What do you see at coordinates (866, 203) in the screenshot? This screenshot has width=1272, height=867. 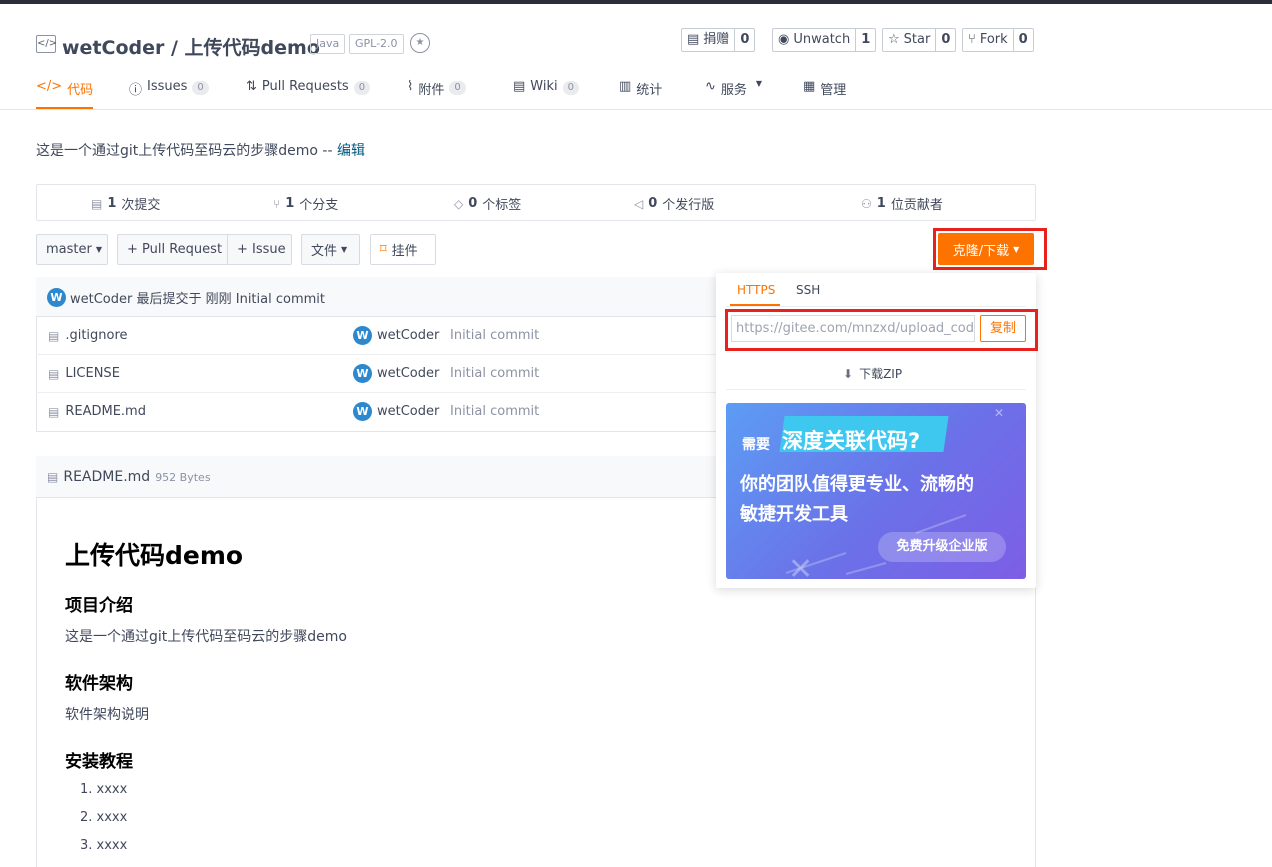 I see `contributors-icon: ⚇` at bounding box center [866, 203].